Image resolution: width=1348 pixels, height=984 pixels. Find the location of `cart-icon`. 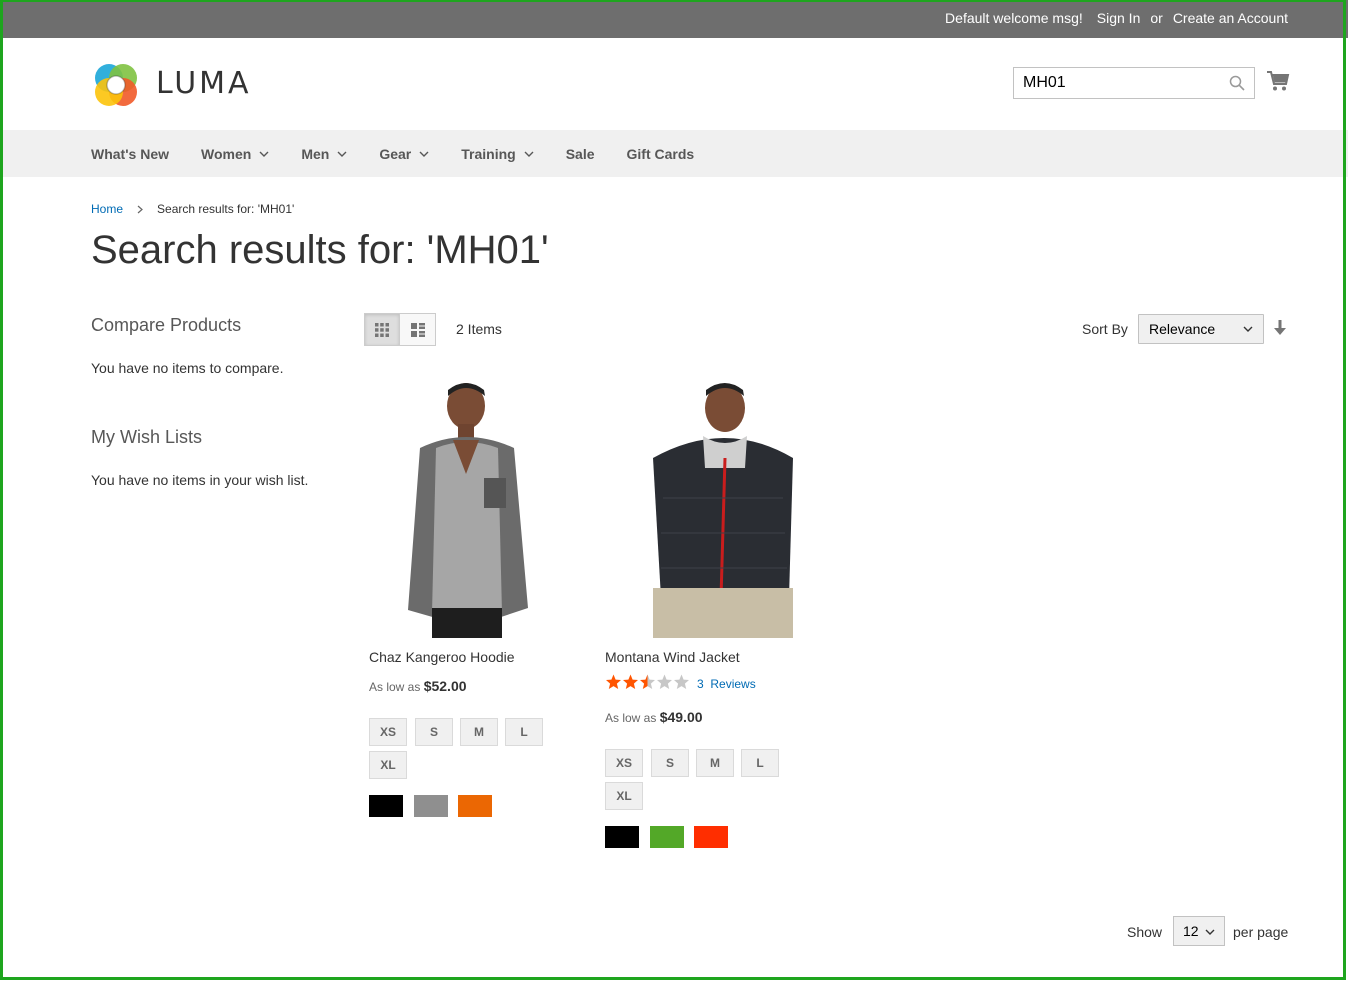

cart-icon is located at coordinates (1278, 81).